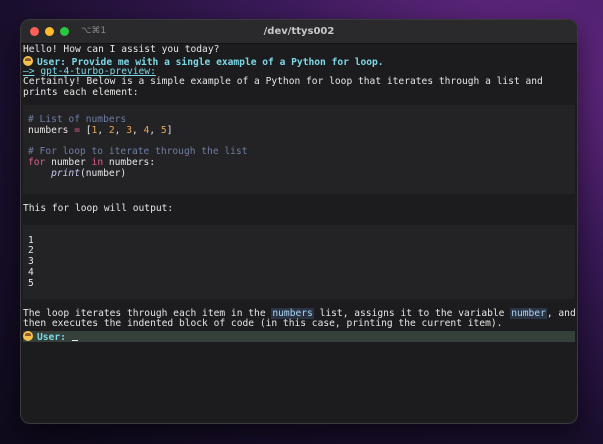  What do you see at coordinates (31, 272) in the screenshot?
I see `output-value: 4` at bounding box center [31, 272].